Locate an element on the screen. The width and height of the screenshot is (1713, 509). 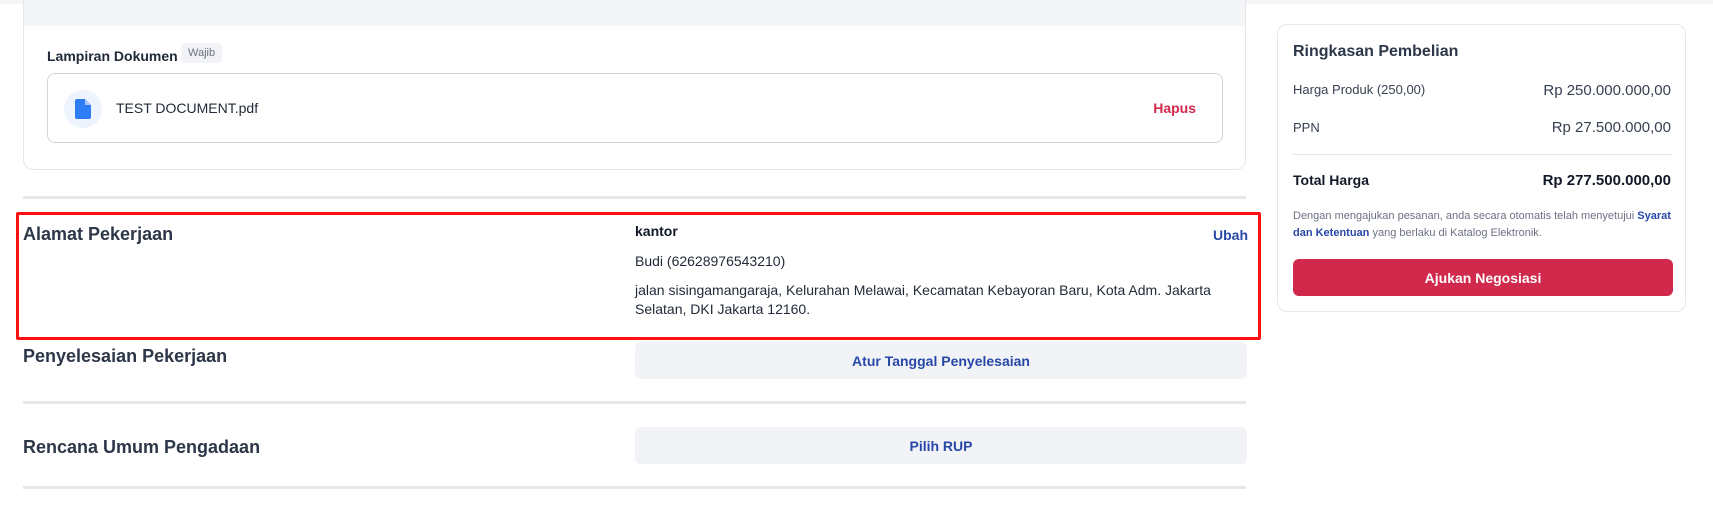
total-label: Total Harga is located at coordinates (1331, 180).